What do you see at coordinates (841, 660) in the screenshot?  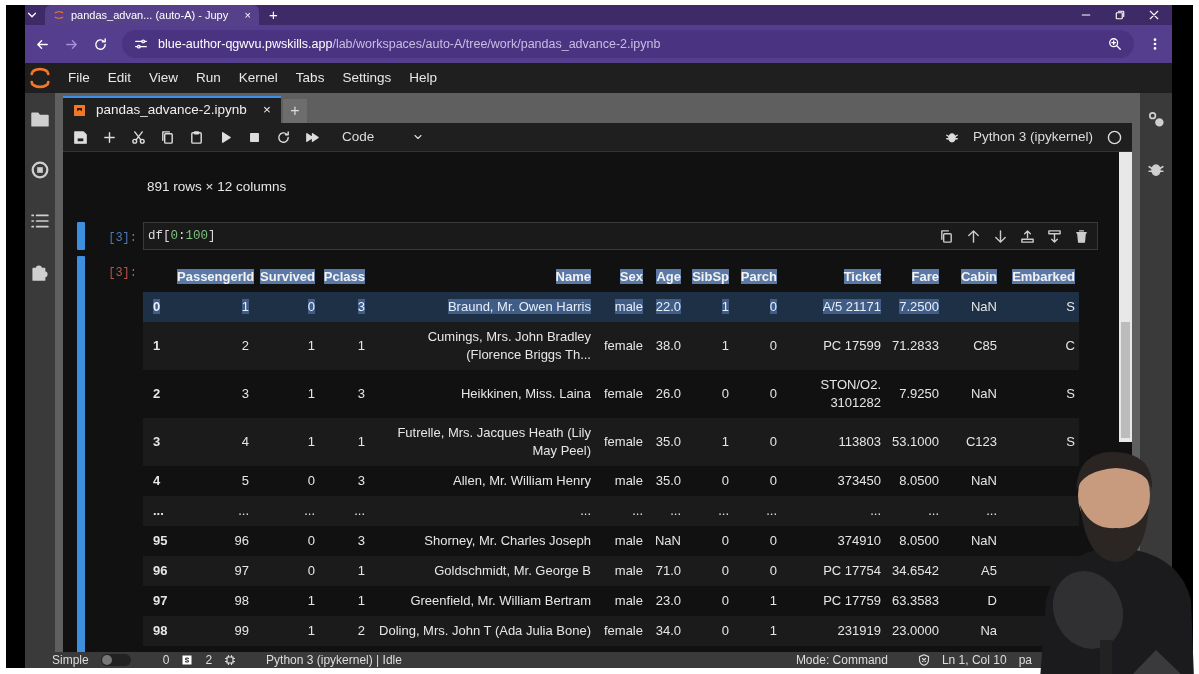 I see `mode-status: Mode: Command` at bounding box center [841, 660].